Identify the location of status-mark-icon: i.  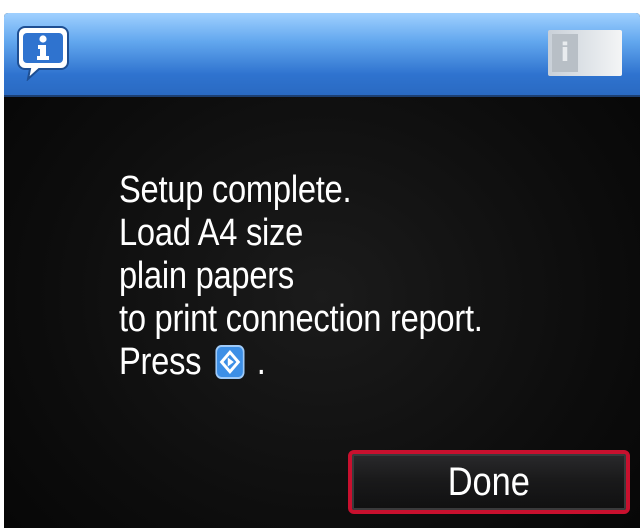
(565, 53).